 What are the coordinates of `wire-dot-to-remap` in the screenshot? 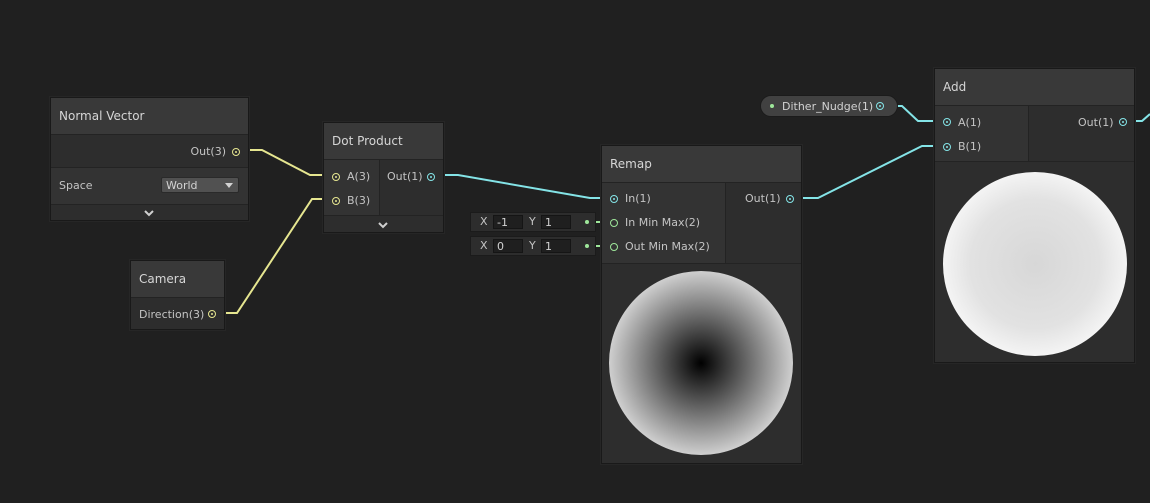 It's located at (522, 186).